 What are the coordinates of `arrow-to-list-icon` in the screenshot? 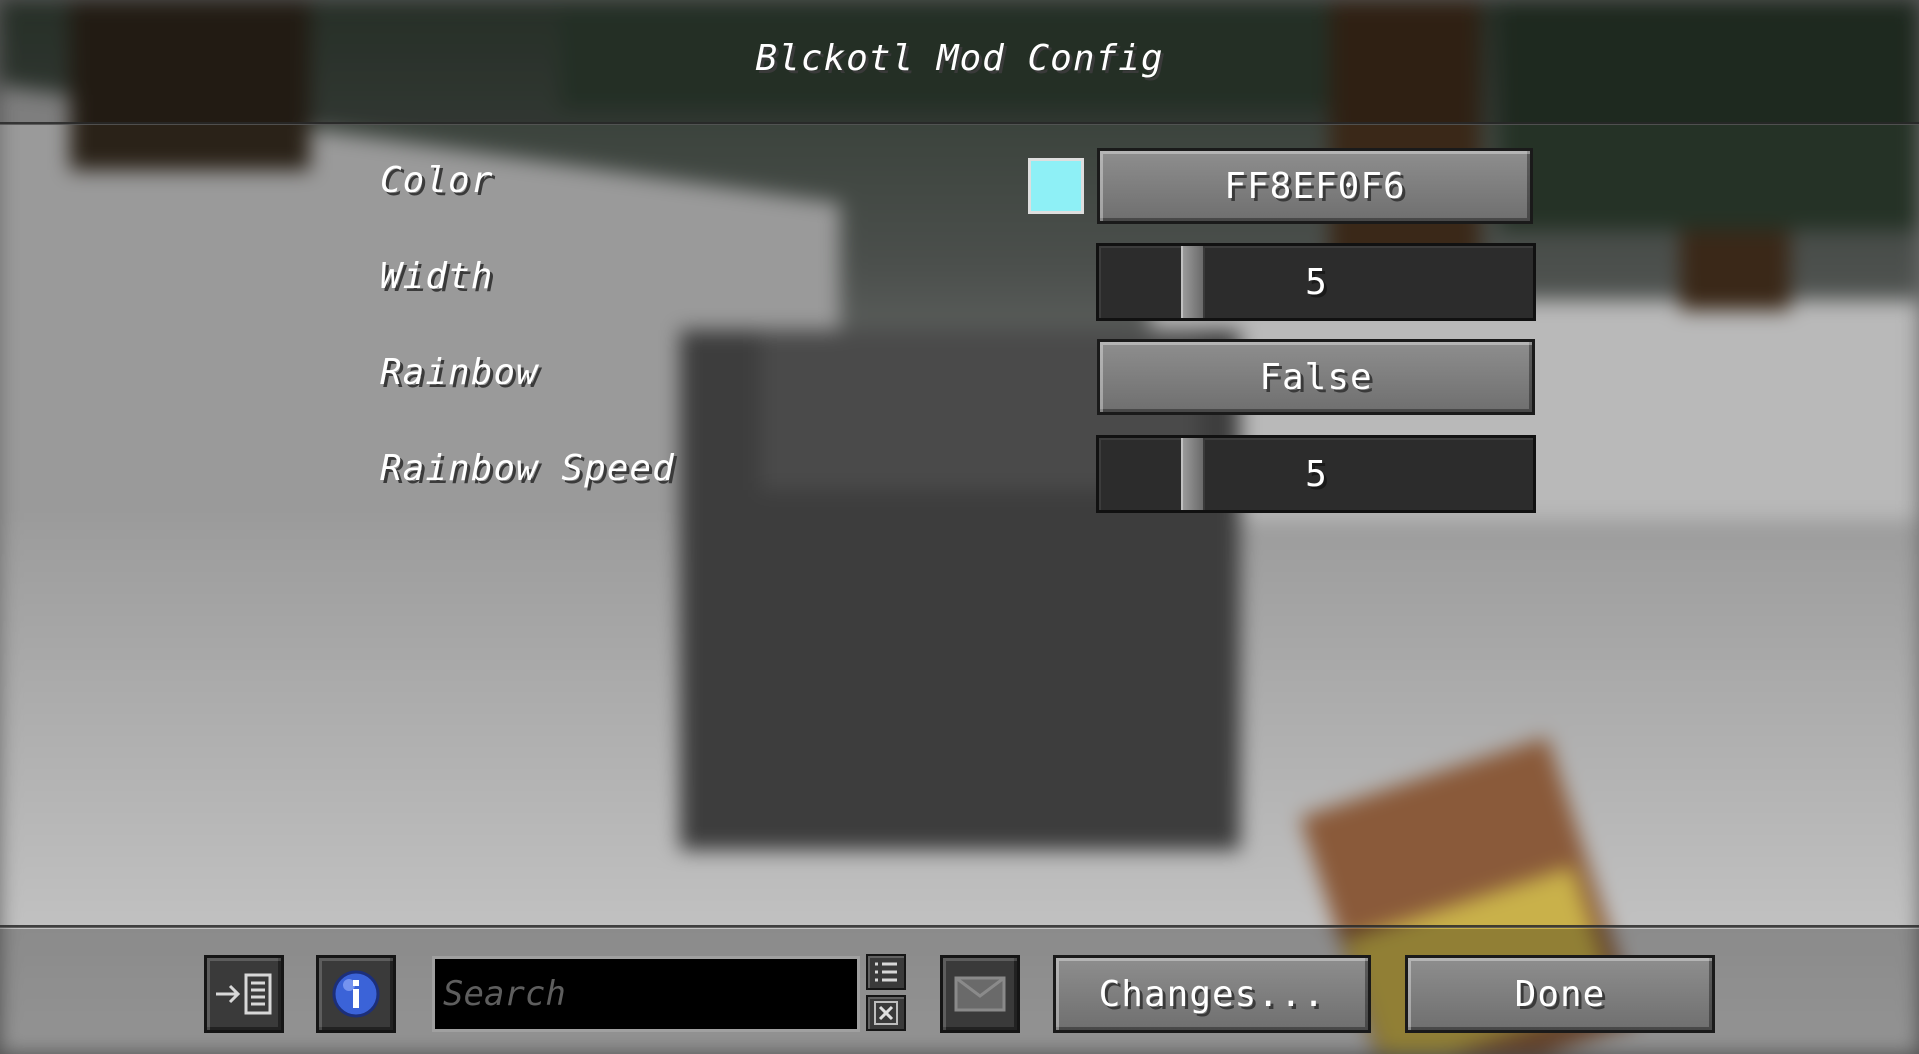 It's located at (244, 994).